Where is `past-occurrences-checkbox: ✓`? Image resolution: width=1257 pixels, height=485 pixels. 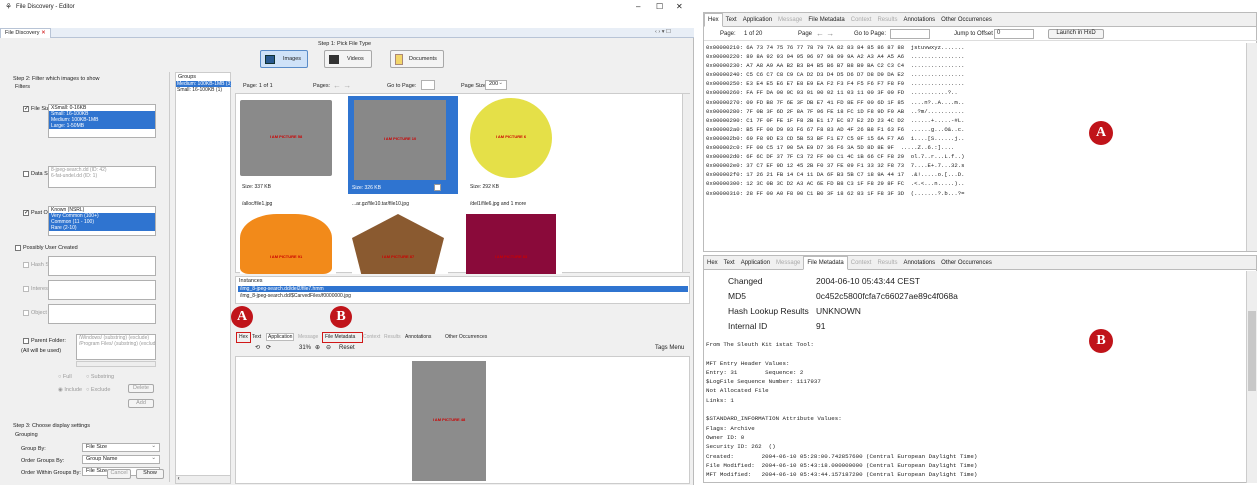
past-occurrences-checkbox: ✓ is located at coordinates (26, 213).